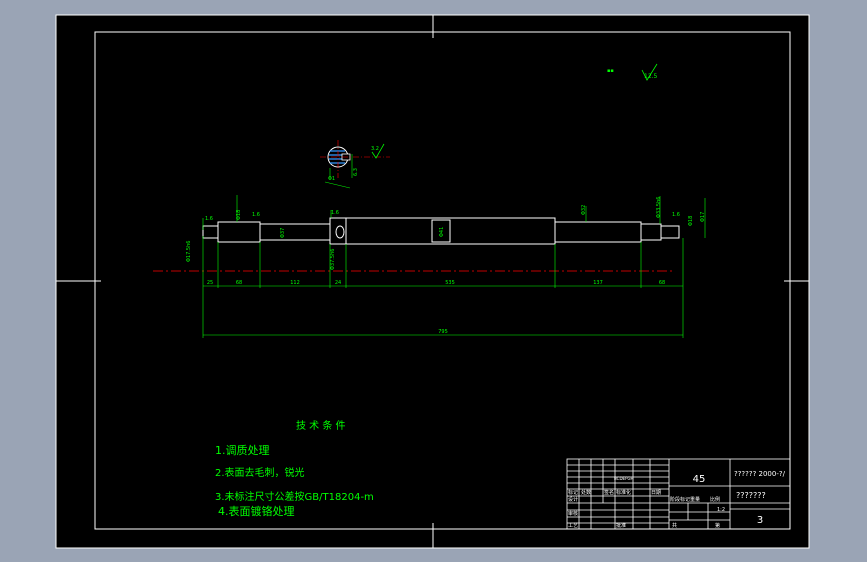 The height and width of the screenshot is (562, 867). What do you see at coordinates (573, 492) in the screenshot?
I see `label-mark: 标记` at bounding box center [573, 492].